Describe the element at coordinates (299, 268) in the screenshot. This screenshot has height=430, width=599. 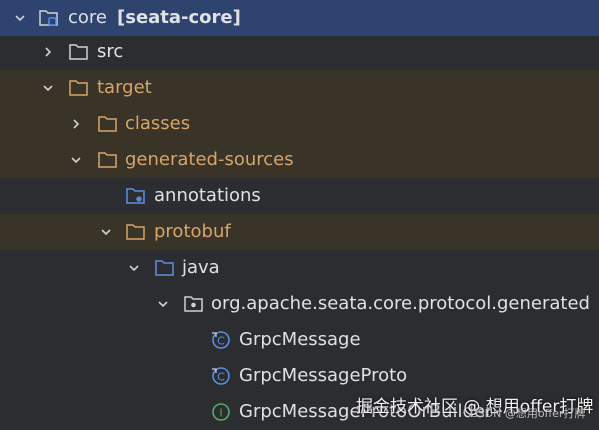
I see `tree-row-java: java` at that location.